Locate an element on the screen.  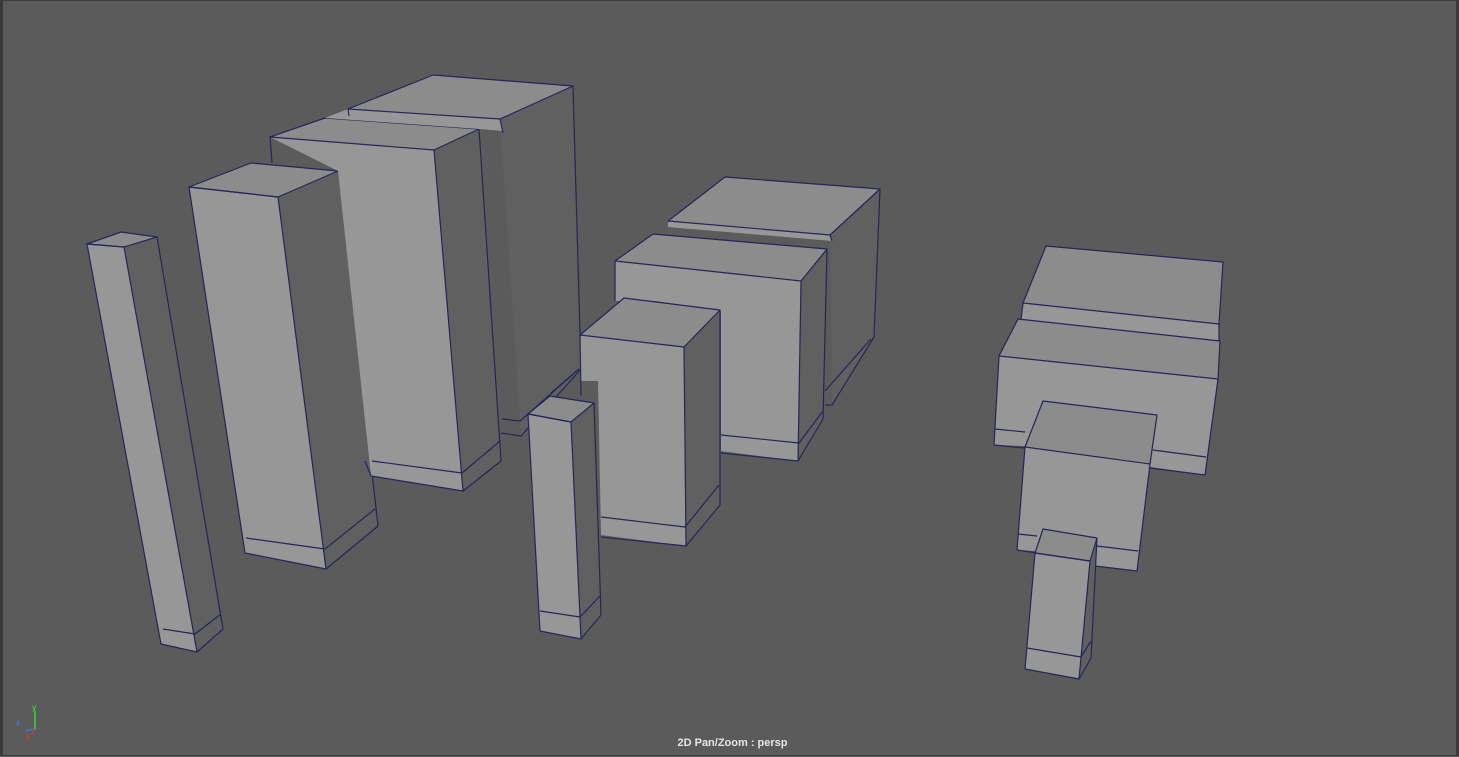
axis-x-label: z is located at coordinates (18, 722).